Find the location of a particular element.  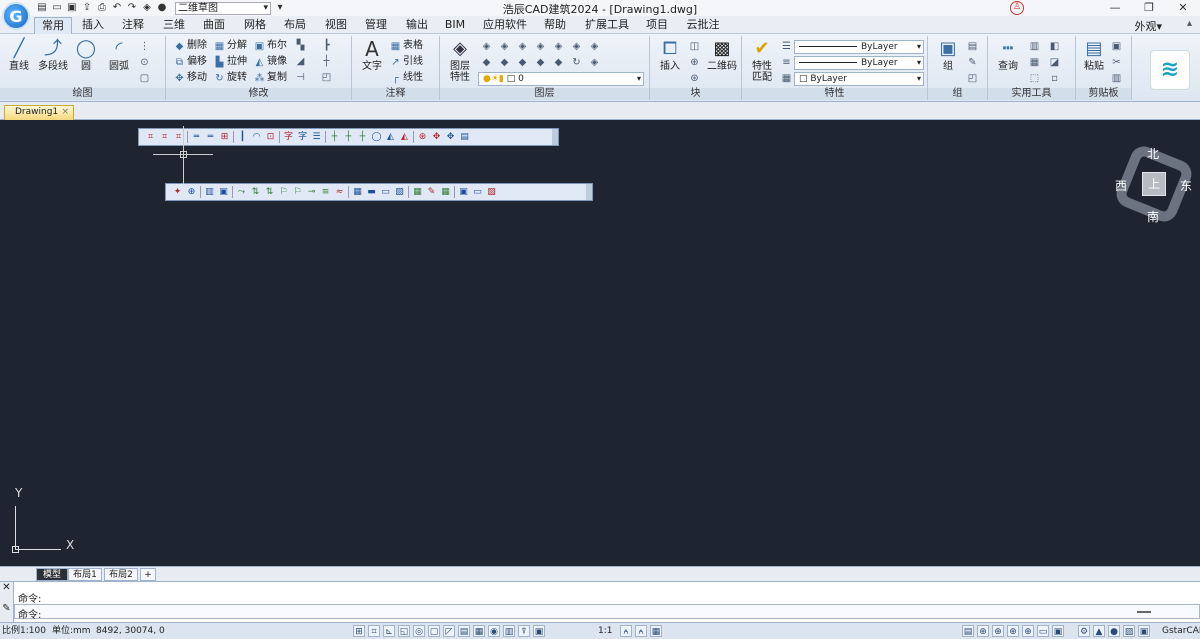

group-select-icon: ◰ is located at coordinates (972, 78).